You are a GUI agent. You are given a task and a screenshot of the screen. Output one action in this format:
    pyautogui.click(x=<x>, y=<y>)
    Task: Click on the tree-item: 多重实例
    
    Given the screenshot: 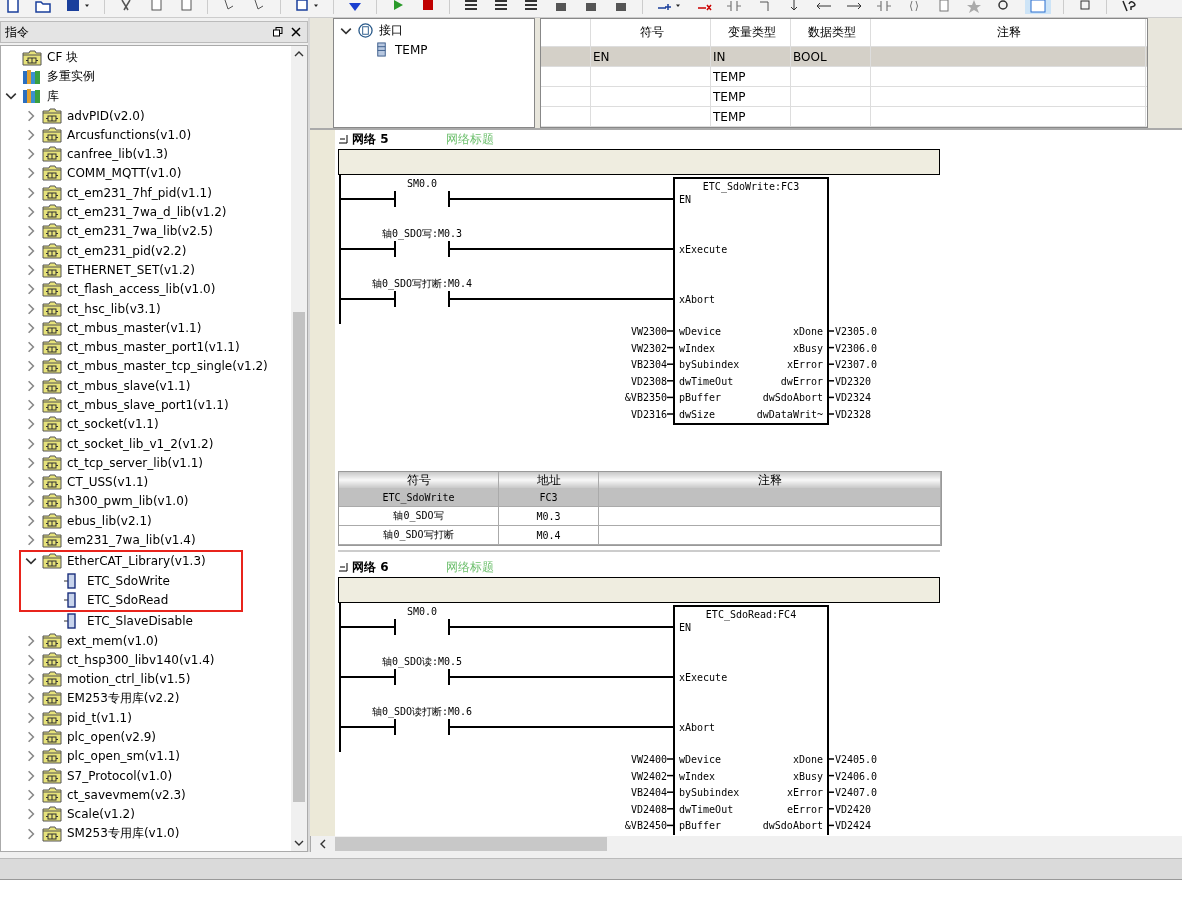 What is the action you would take?
    pyautogui.click(x=71, y=77)
    